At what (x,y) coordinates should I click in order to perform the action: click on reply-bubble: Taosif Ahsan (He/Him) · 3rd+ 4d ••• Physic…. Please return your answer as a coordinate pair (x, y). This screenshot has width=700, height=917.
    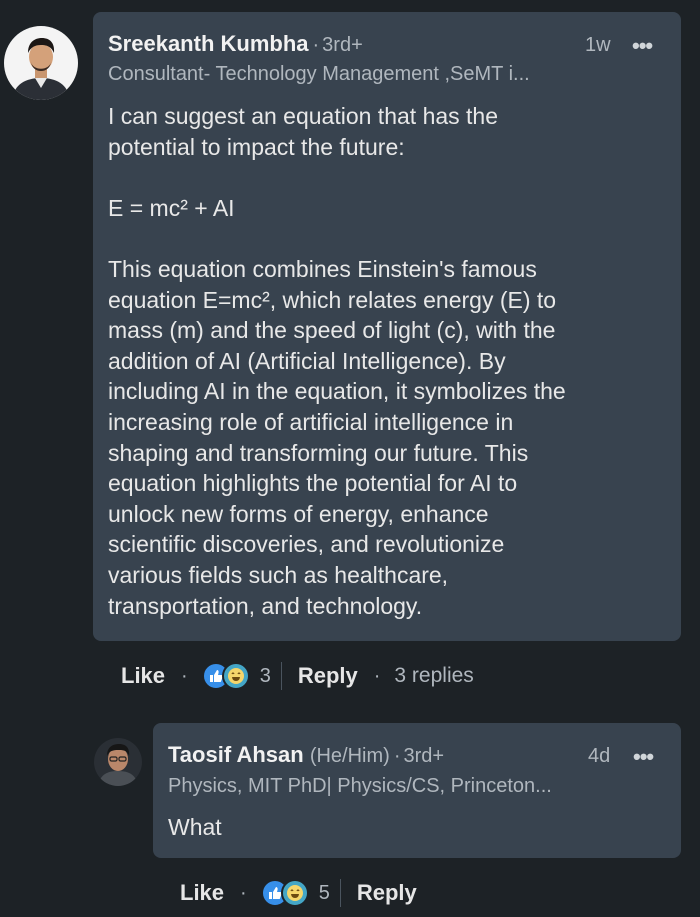
    Looking at the image, I should click on (417, 790).